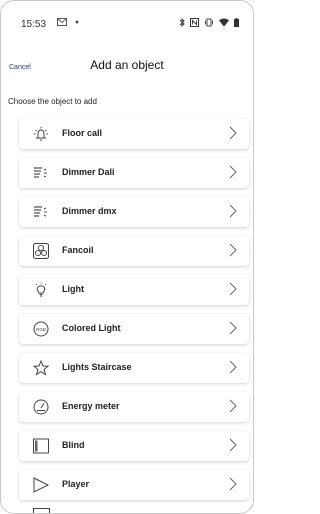 This screenshot has height=514, width=320. What do you see at coordinates (41, 134) in the screenshot?
I see `floor-call-icon` at bounding box center [41, 134].